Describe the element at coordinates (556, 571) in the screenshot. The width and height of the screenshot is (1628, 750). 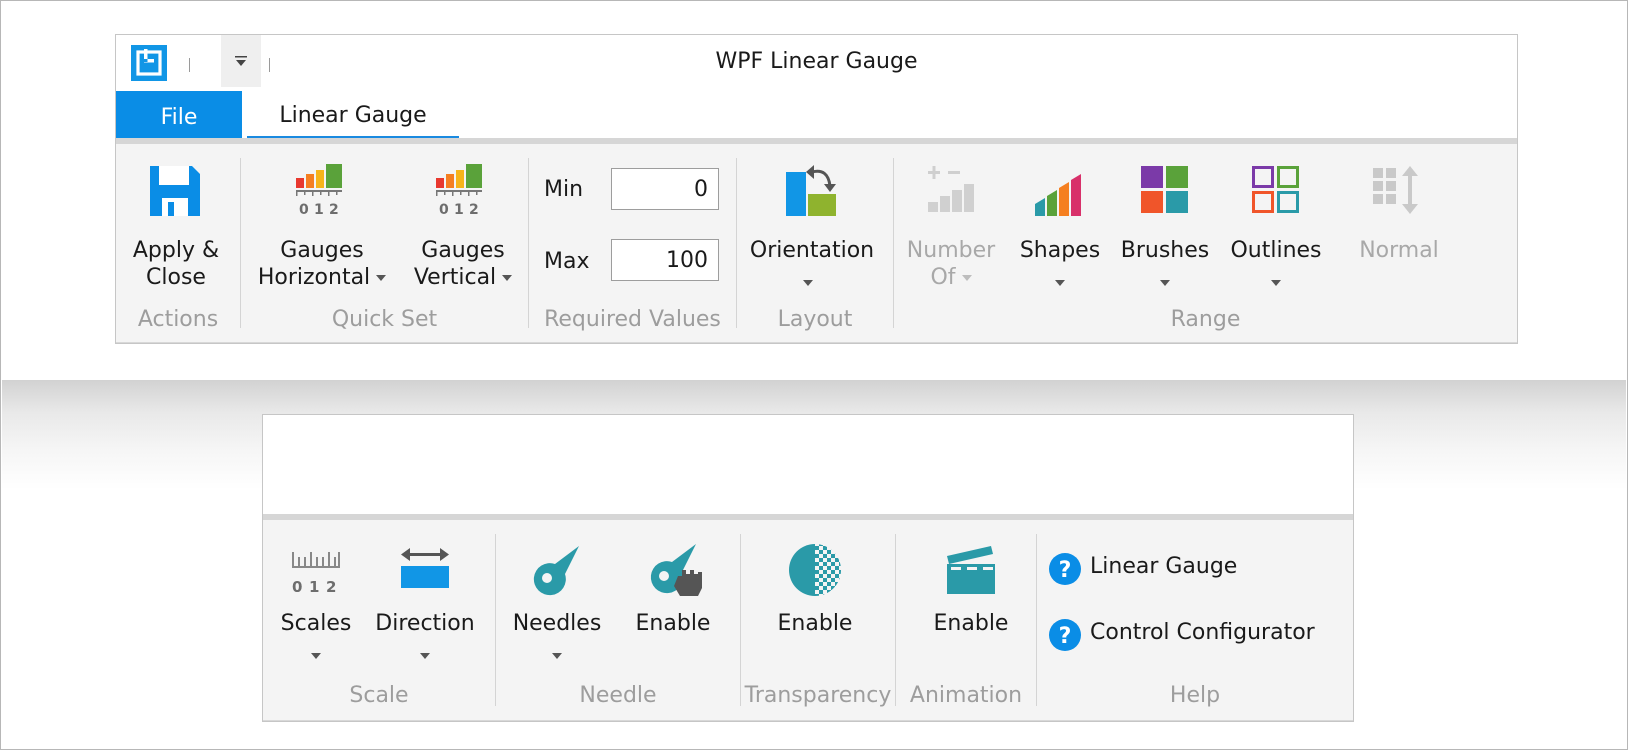
I see `needle-icon` at that location.